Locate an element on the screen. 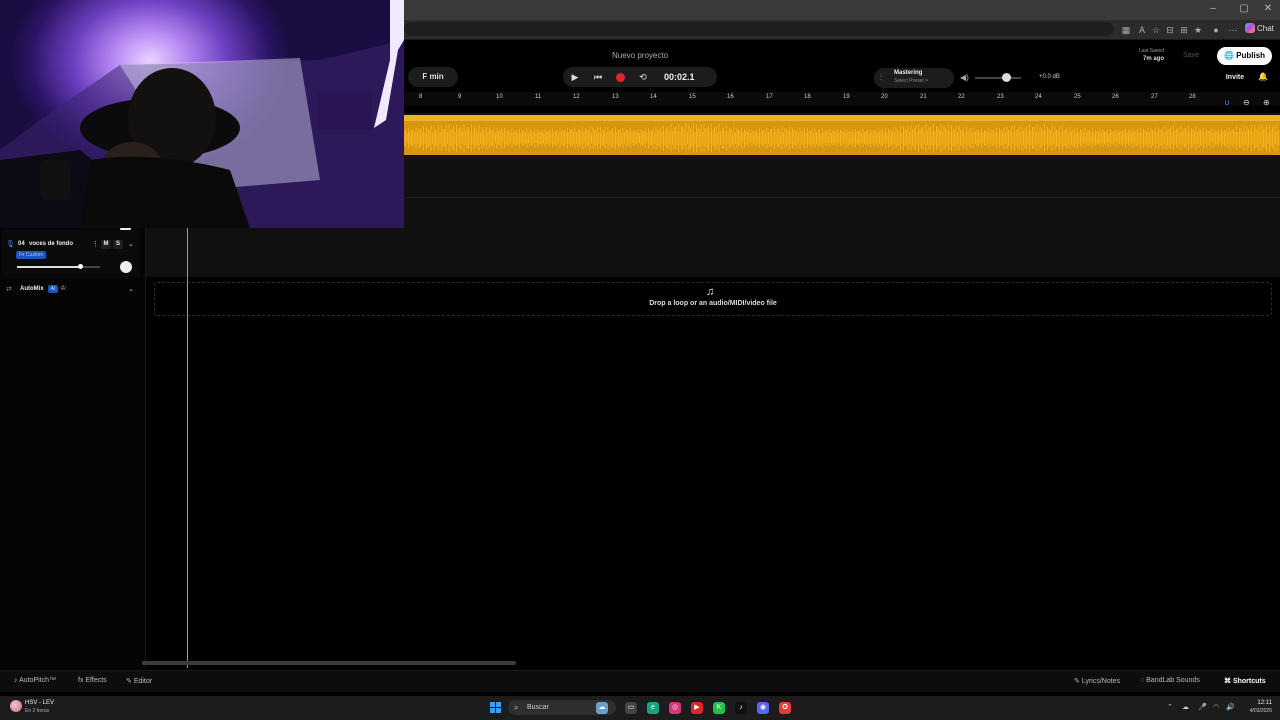 Image resolution: width=1280 pixels, height=720 pixels. address-bar is located at coordinates (759, 29).